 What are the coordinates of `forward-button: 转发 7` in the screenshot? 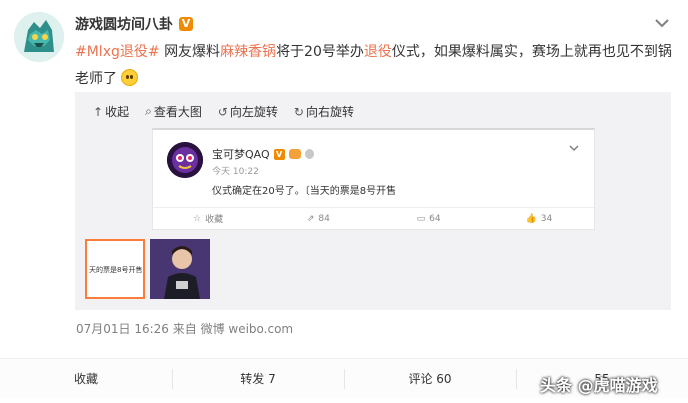 It's located at (258, 378).